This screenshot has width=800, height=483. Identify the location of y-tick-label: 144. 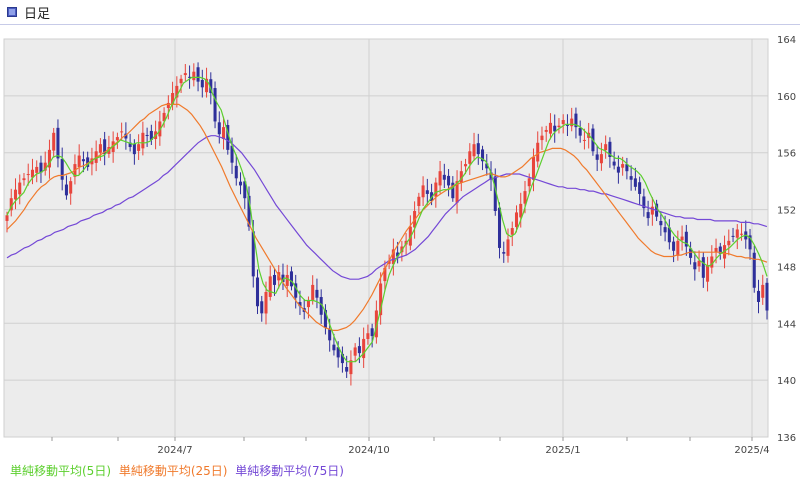
(786, 324).